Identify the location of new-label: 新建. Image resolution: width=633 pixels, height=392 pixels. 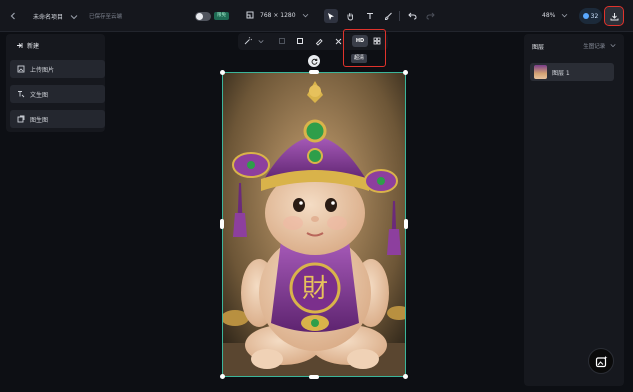
(33, 46).